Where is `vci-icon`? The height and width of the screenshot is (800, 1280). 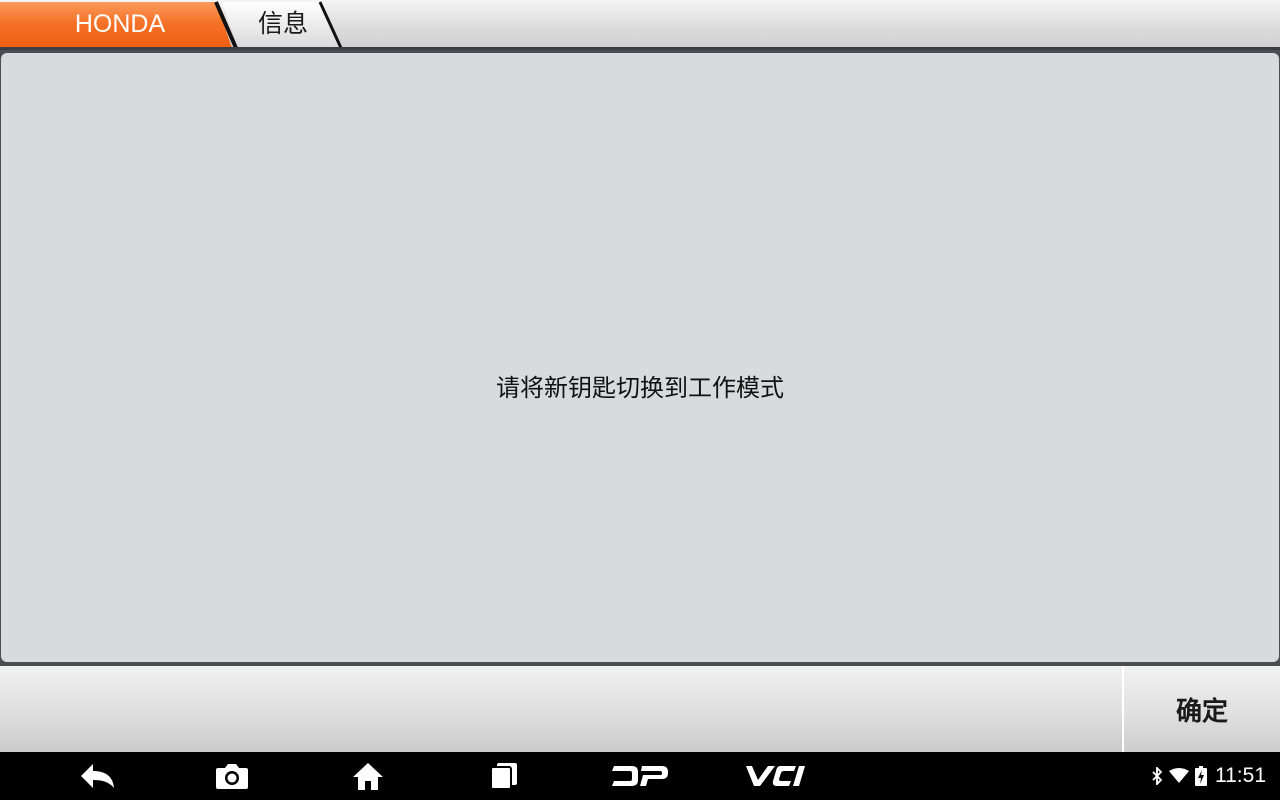 vci-icon is located at coordinates (775, 776).